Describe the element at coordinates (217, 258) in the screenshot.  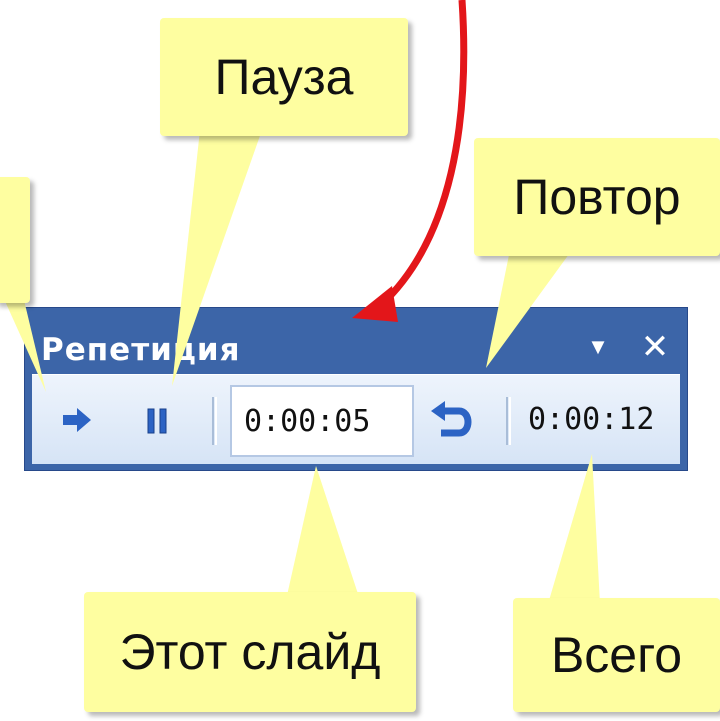
I see `pause-callout-tail` at that location.